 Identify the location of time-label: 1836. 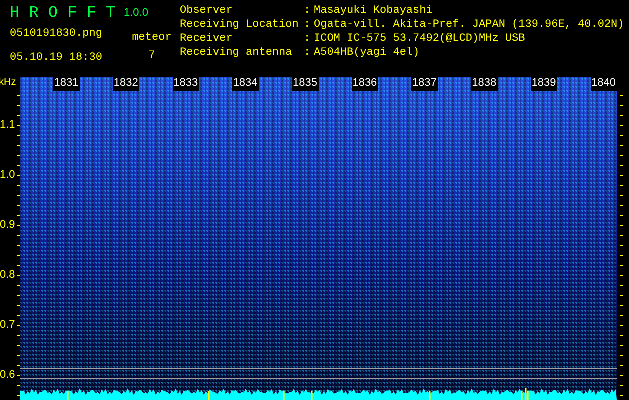
(365, 84).